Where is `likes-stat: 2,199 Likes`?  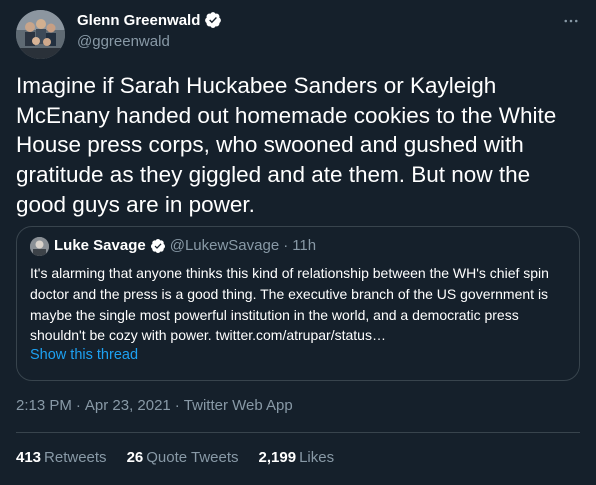
likes-stat: 2,199 Likes is located at coordinates (297, 457).